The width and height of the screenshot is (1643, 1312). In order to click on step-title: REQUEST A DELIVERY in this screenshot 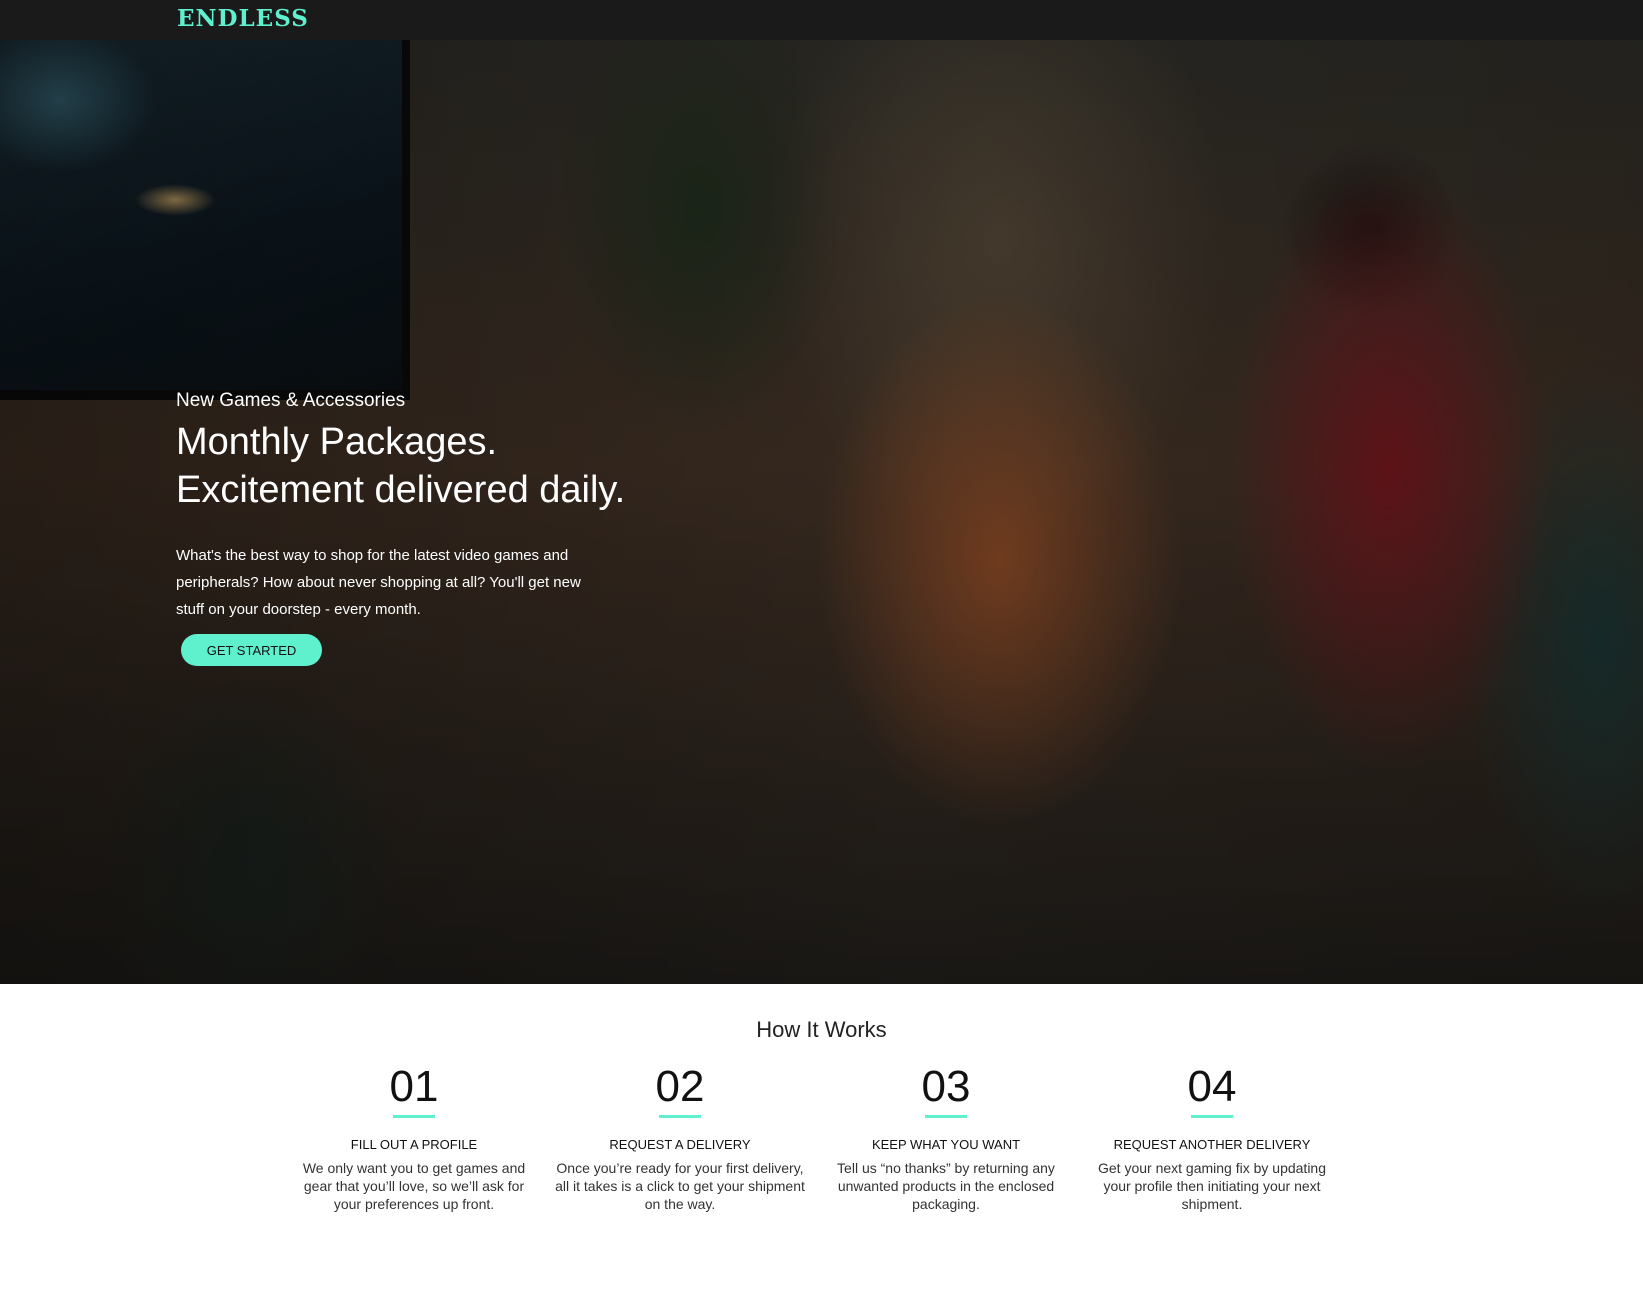, I will do `click(680, 1144)`.